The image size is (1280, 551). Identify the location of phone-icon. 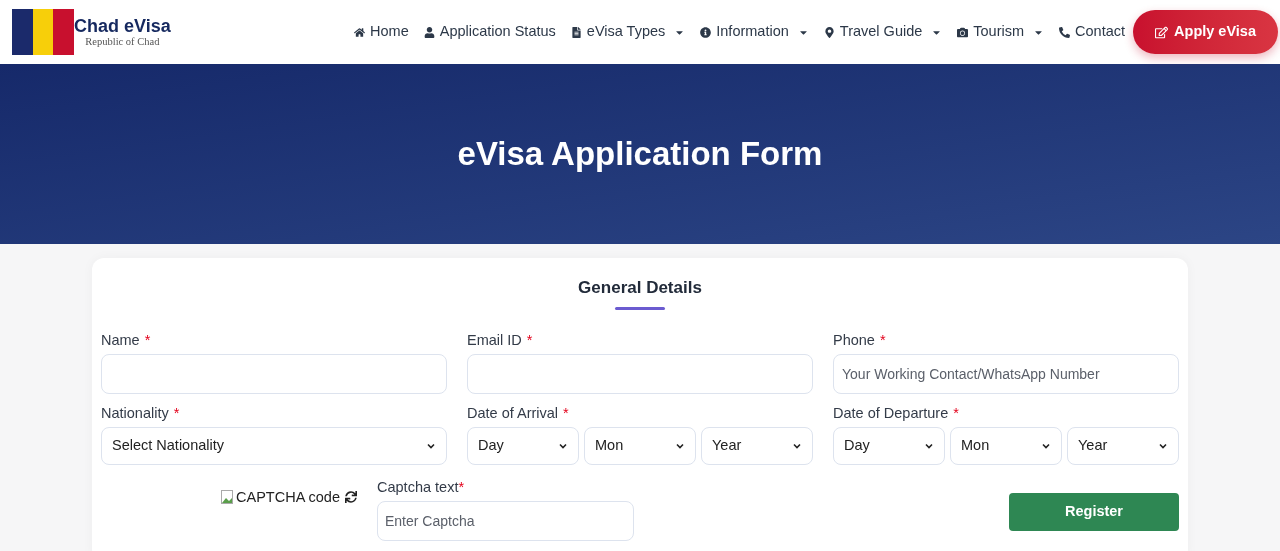
(1065, 32).